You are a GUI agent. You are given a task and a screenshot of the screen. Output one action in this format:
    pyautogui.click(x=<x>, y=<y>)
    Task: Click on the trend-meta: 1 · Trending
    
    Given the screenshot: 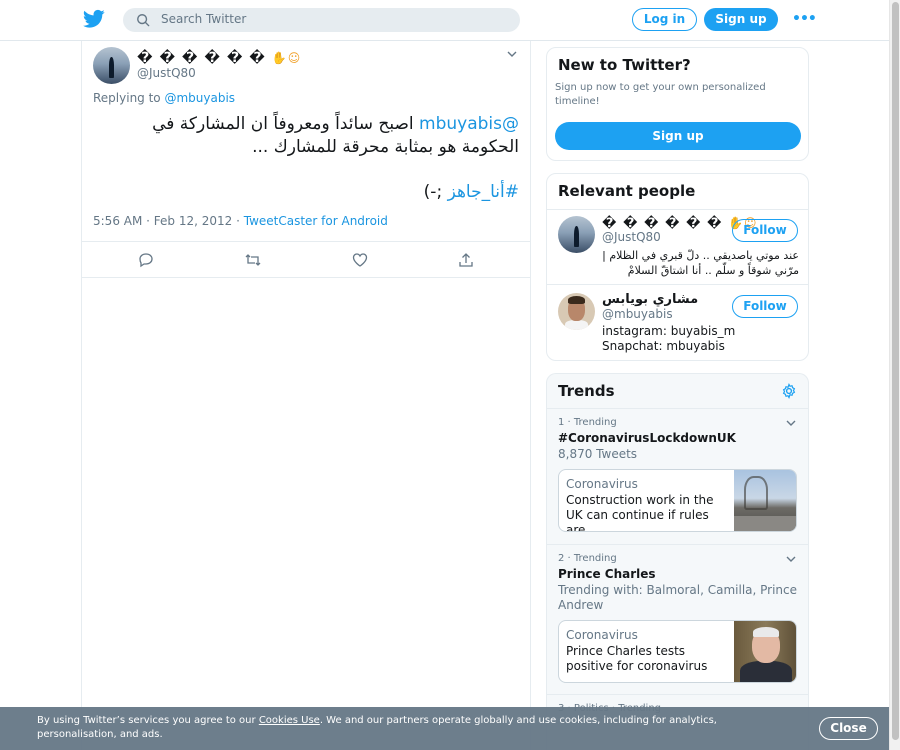 What is the action you would take?
    pyautogui.click(x=587, y=422)
    